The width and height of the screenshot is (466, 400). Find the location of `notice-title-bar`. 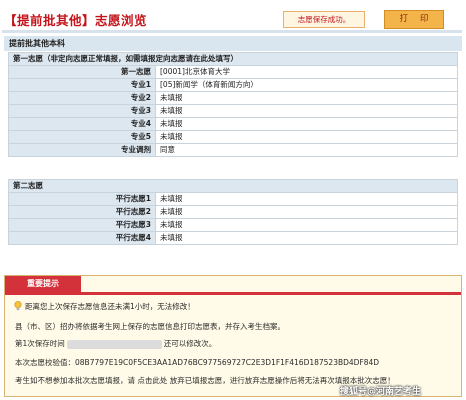

notice-title-bar is located at coordinates (233, 293).